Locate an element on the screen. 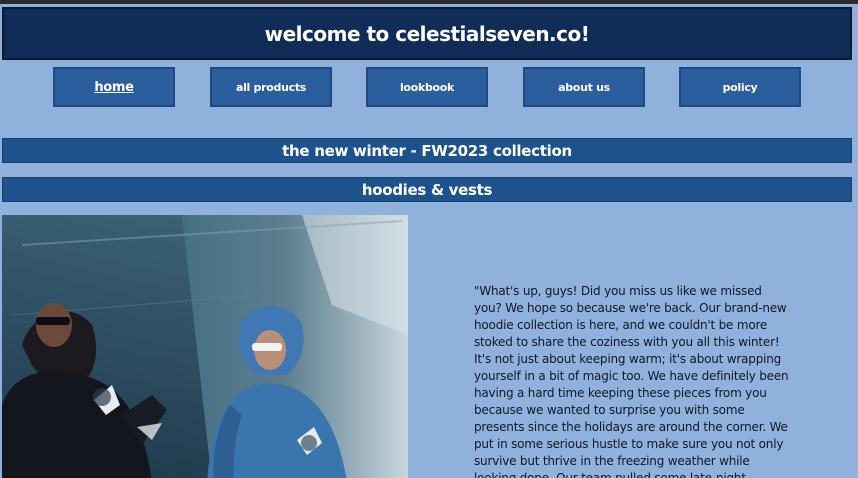  nav-policy-button: policy is located at coordinates (740, 87).